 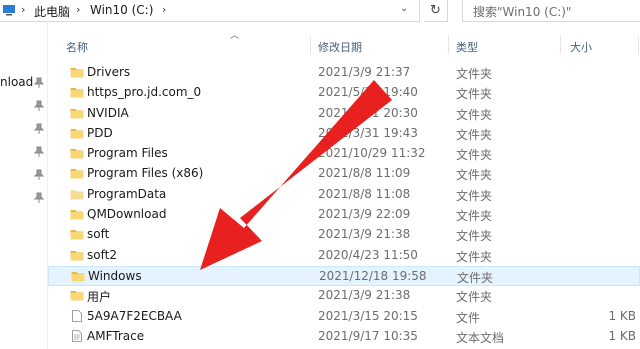 What do you see at coordinates (109, 72) in the screenshot?
I see `file-name: Drivers` at bounding box center [109, 72].